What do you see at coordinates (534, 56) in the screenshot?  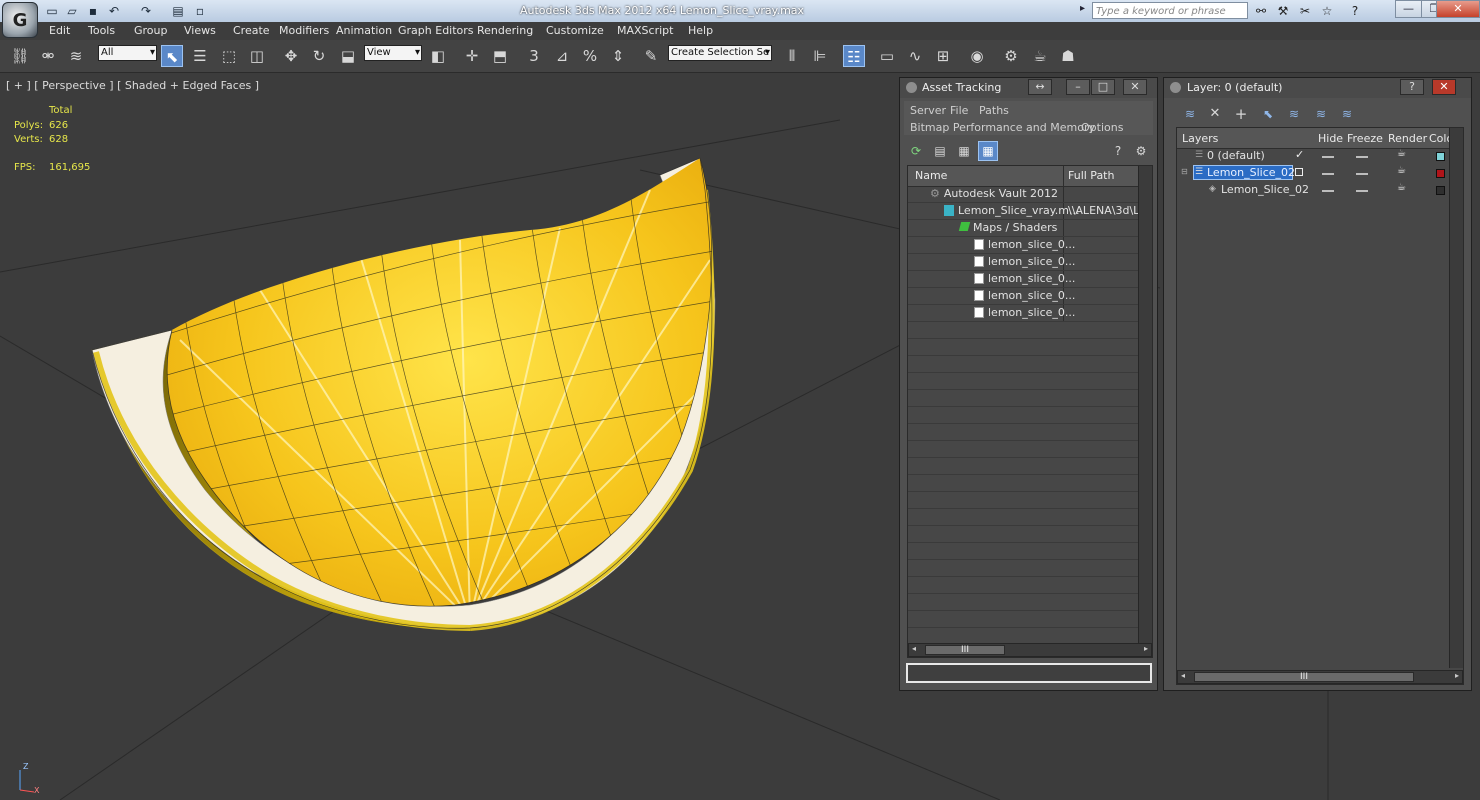 I see `snaps-toggle-icon: 3` at bounding box center [534, 56].